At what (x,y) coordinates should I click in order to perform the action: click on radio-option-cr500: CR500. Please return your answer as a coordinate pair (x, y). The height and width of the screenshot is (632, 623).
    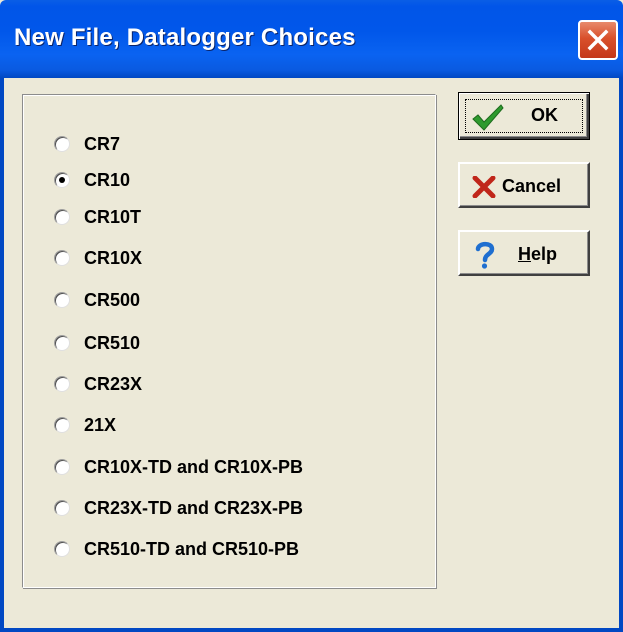
    Looking at the image, I should click on (97, 300).